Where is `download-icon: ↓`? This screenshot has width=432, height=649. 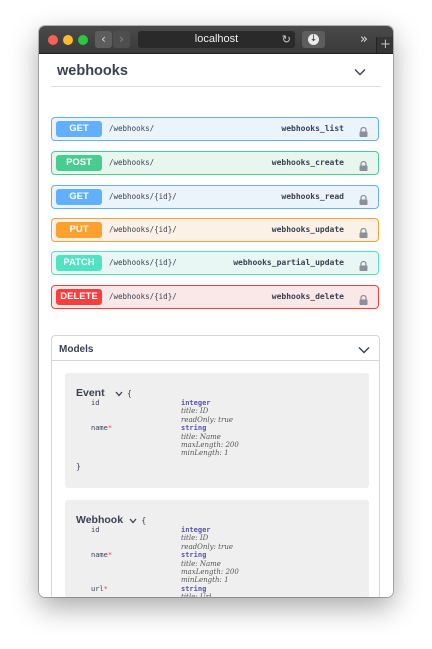 download-icon: ↓ is located at coordinates (313, 39).